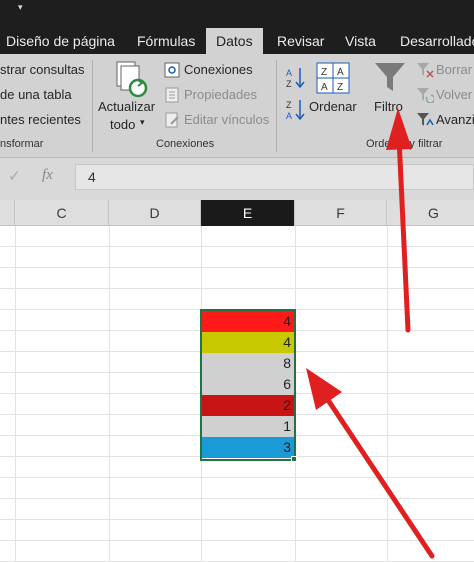 The width and height of the screenshot is (474, 562). Describe the element at coordinates (248, 363) in the screenshot. I see `cell-e-row3: 8` at that location.